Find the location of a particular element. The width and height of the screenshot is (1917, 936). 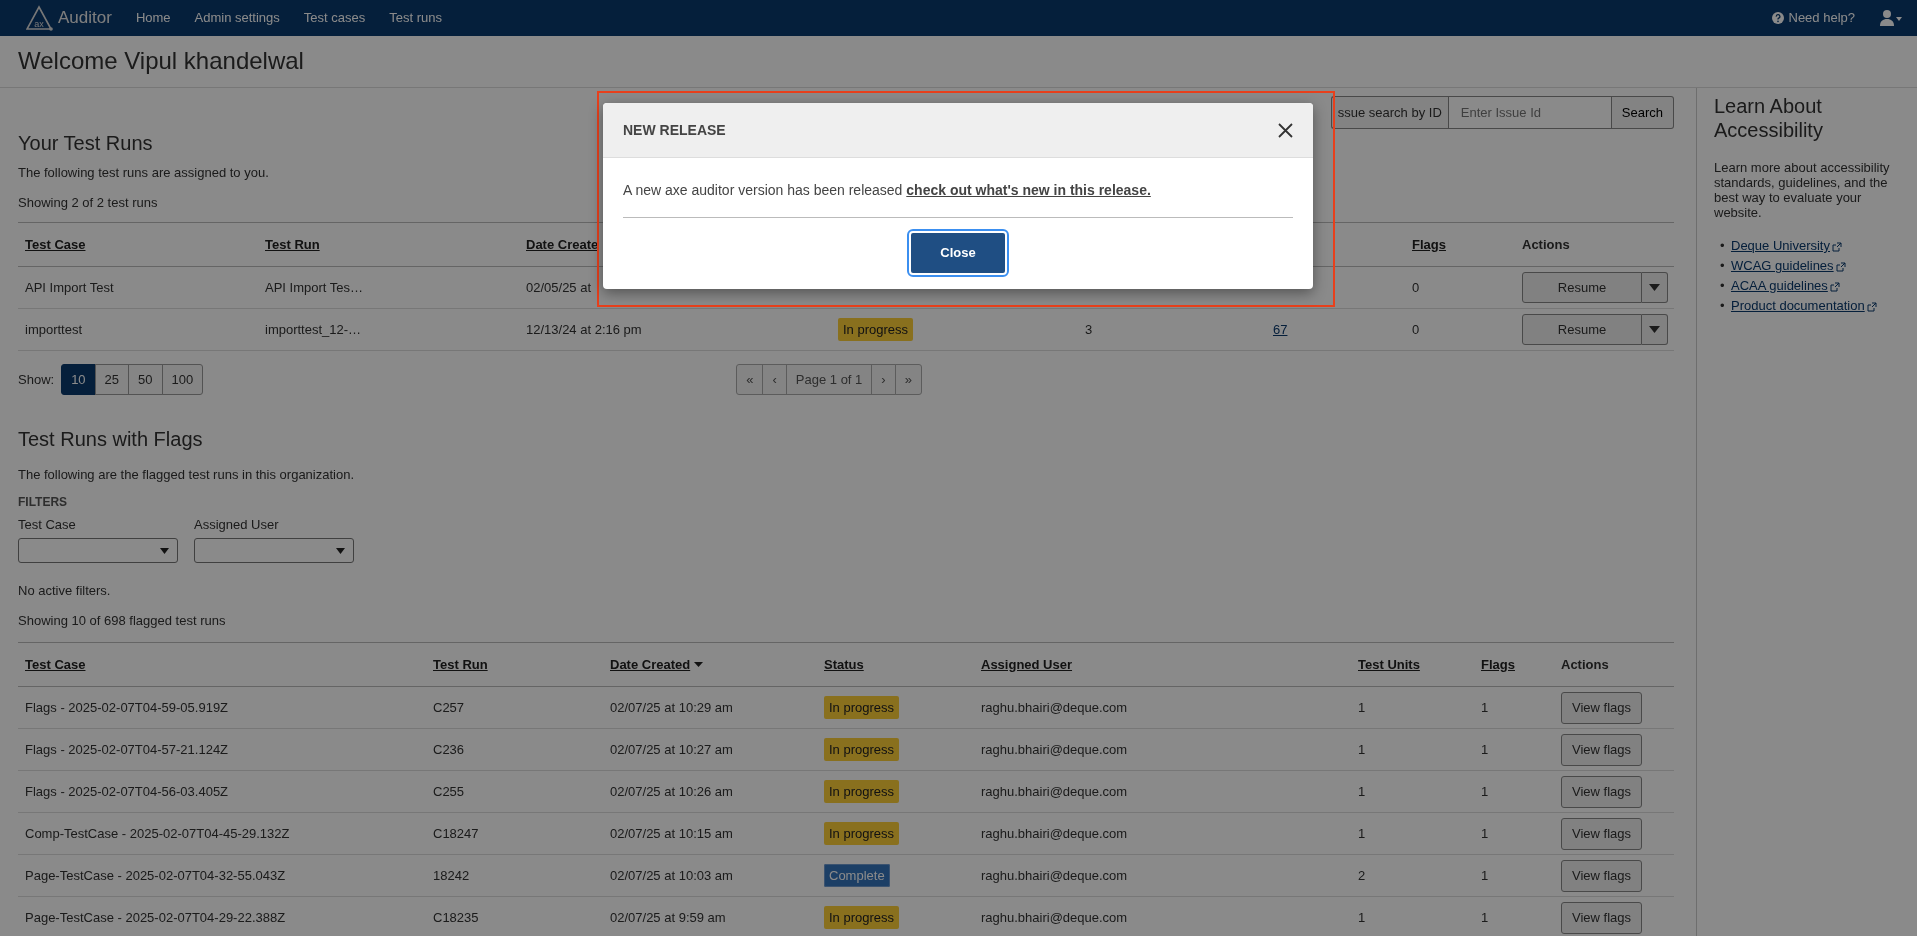

table-cell: C18235 is located at coordinates (456, 917).